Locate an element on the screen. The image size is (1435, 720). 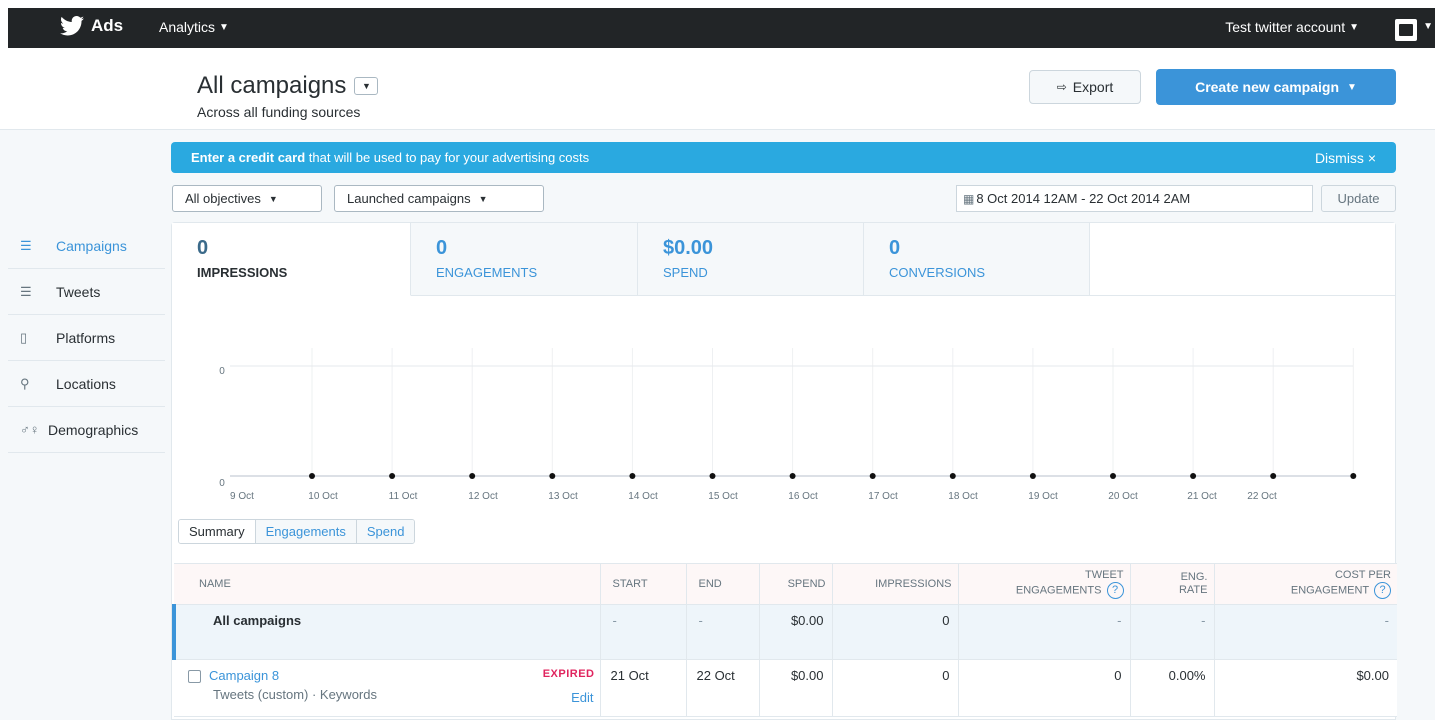
cell-impressions: 0 is located at coordinates (895, 632).